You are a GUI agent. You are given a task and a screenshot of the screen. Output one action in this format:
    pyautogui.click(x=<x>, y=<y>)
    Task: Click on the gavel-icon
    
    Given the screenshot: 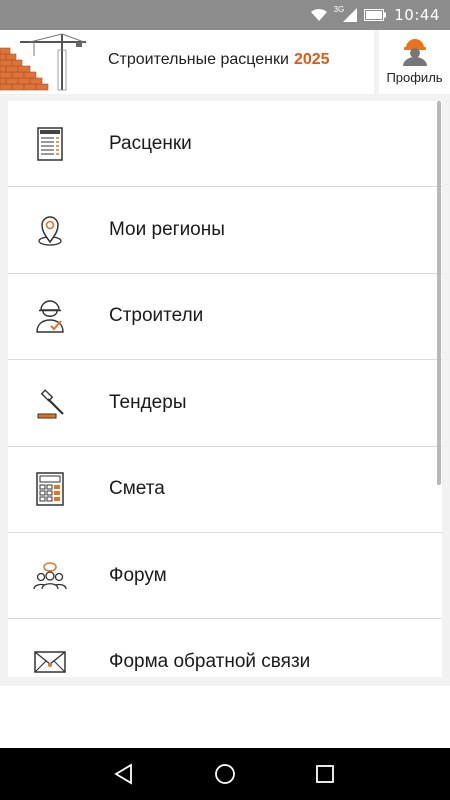 What is the action you would take?
    pyautogui.click(x=50, y=404)
    